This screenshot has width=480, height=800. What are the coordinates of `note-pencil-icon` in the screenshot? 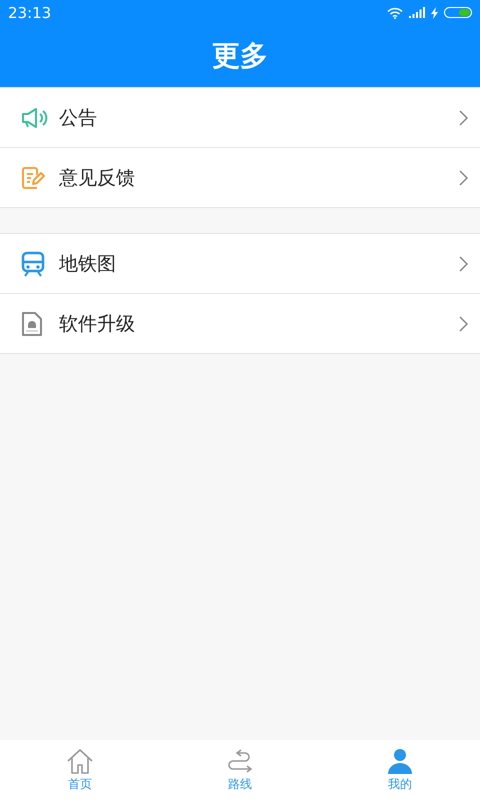 It's located at (33, 177).